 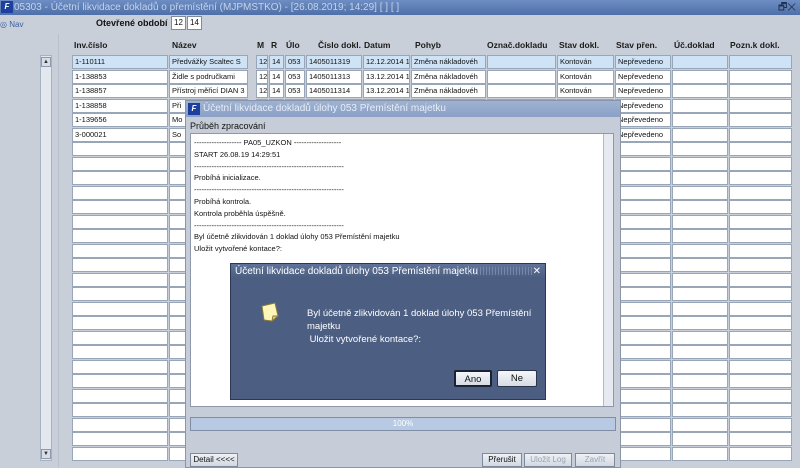 What do you see at coordinates (579, 45) in the screenshot?
I see `column-header: Stav dokl.` at bounding box center [579, 45].